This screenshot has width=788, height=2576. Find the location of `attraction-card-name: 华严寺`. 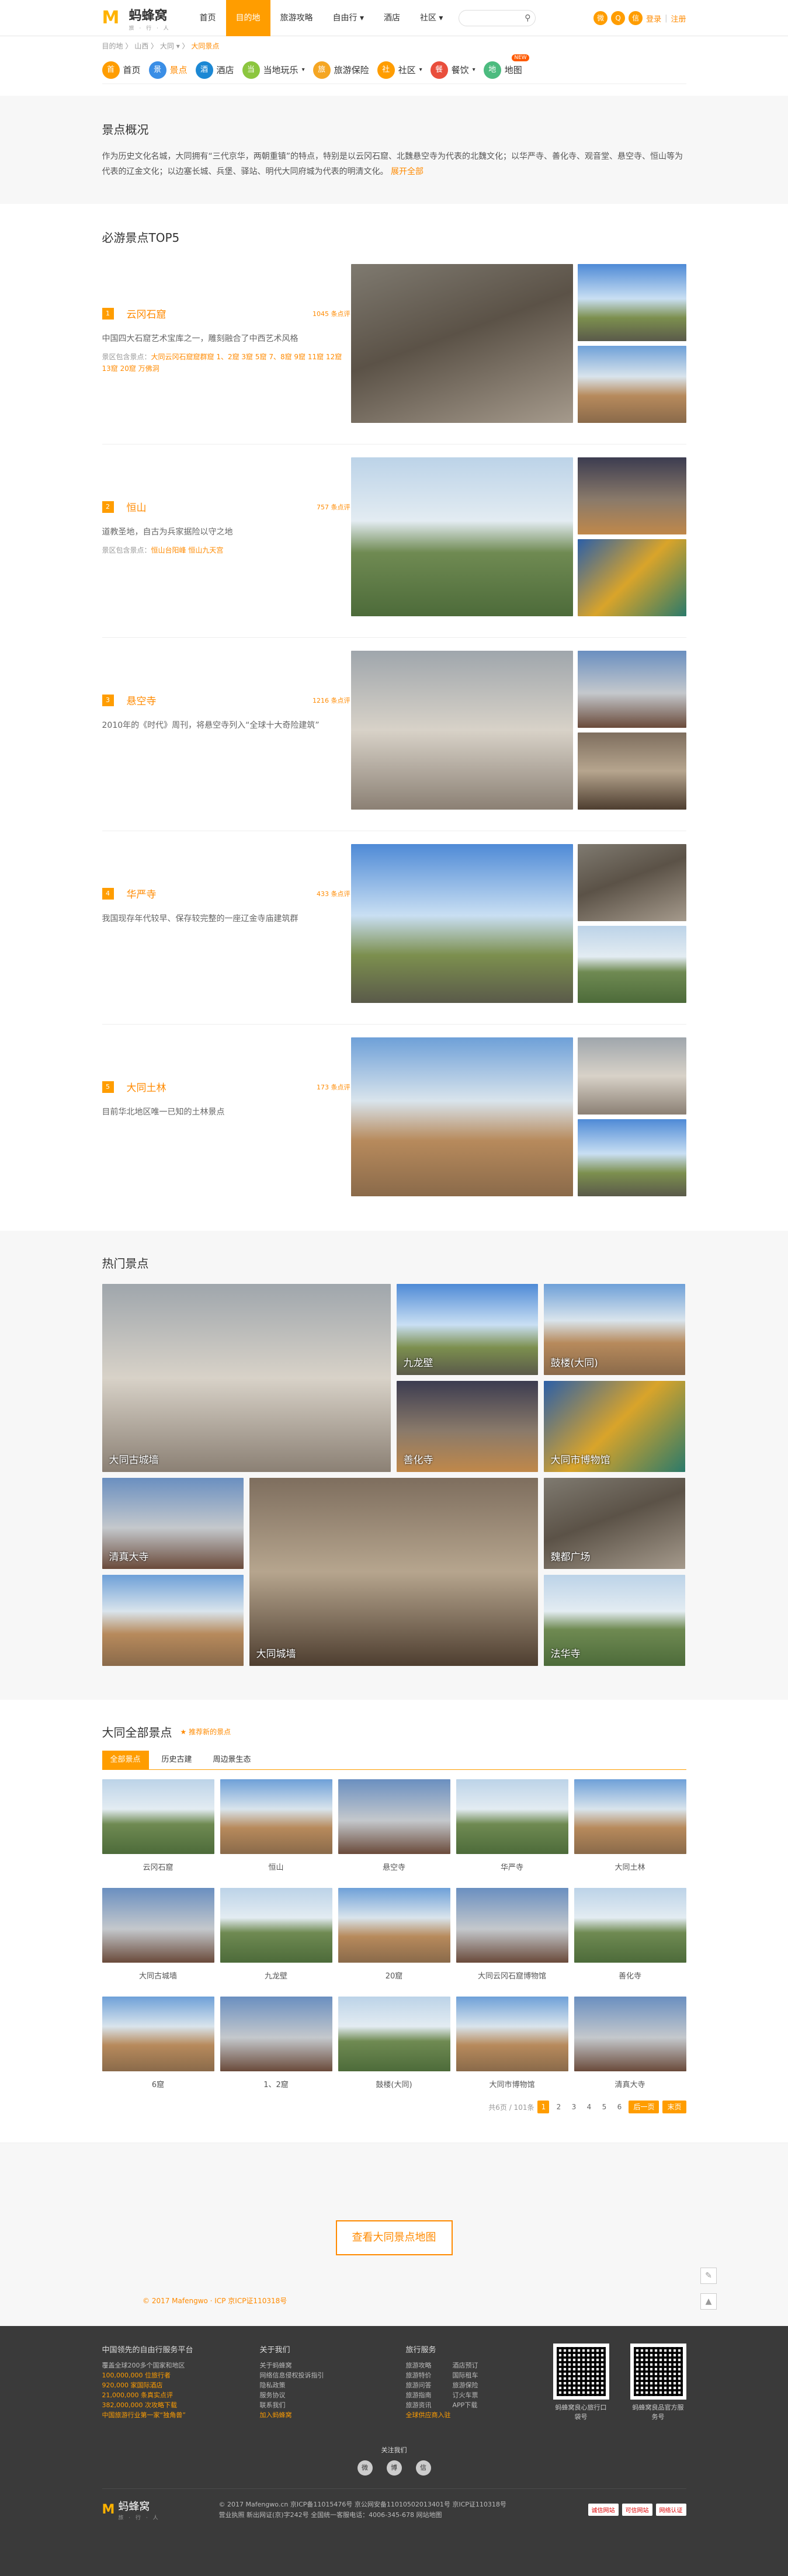

attraction-card-name: 华严寺 is located at coordinates (512, 1867).